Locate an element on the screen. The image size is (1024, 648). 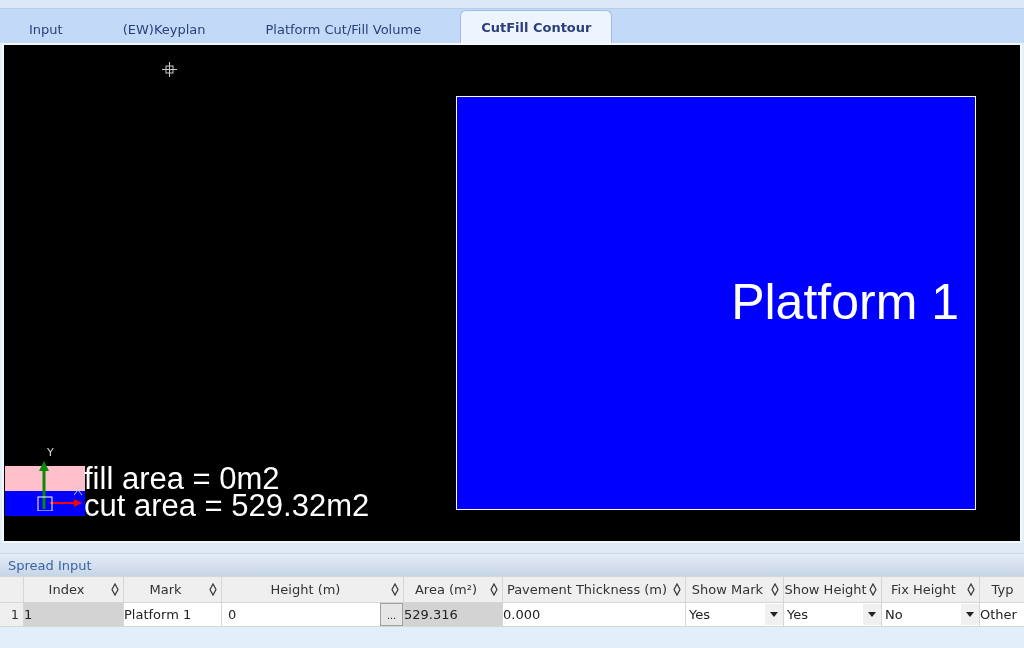
column-header: Show Mark is located at coordinates (735, 589).